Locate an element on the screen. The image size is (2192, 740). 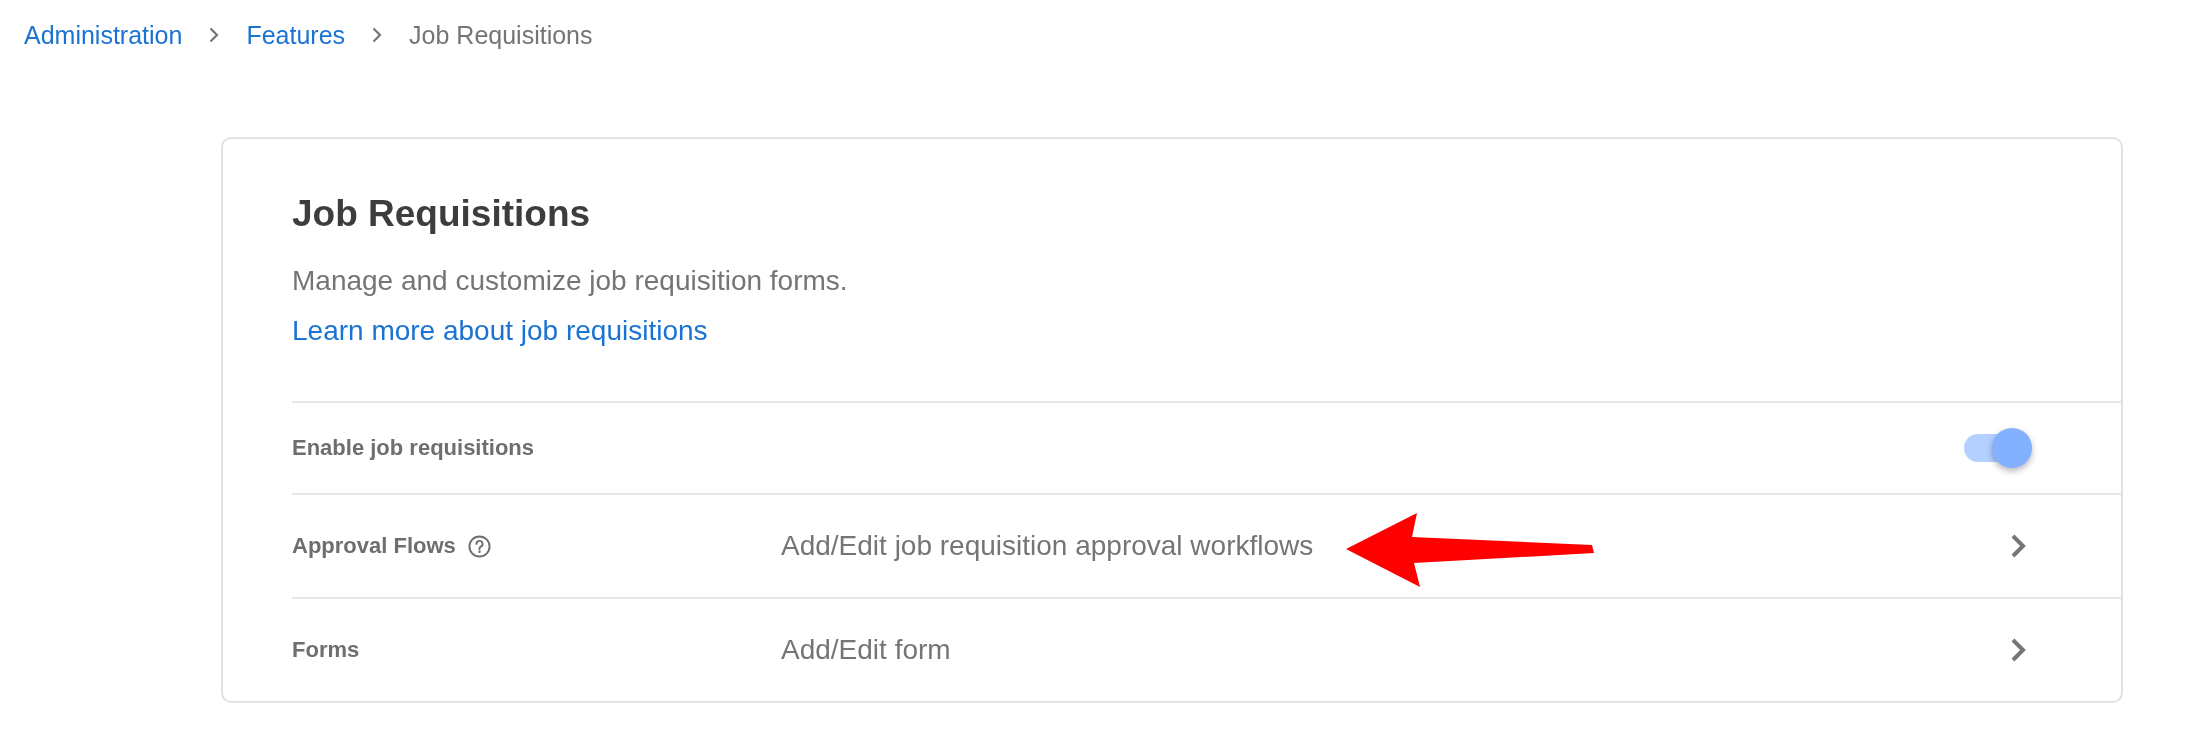
learn-more-link: Learn more about job requisitions is located at coordinates (500, 331).